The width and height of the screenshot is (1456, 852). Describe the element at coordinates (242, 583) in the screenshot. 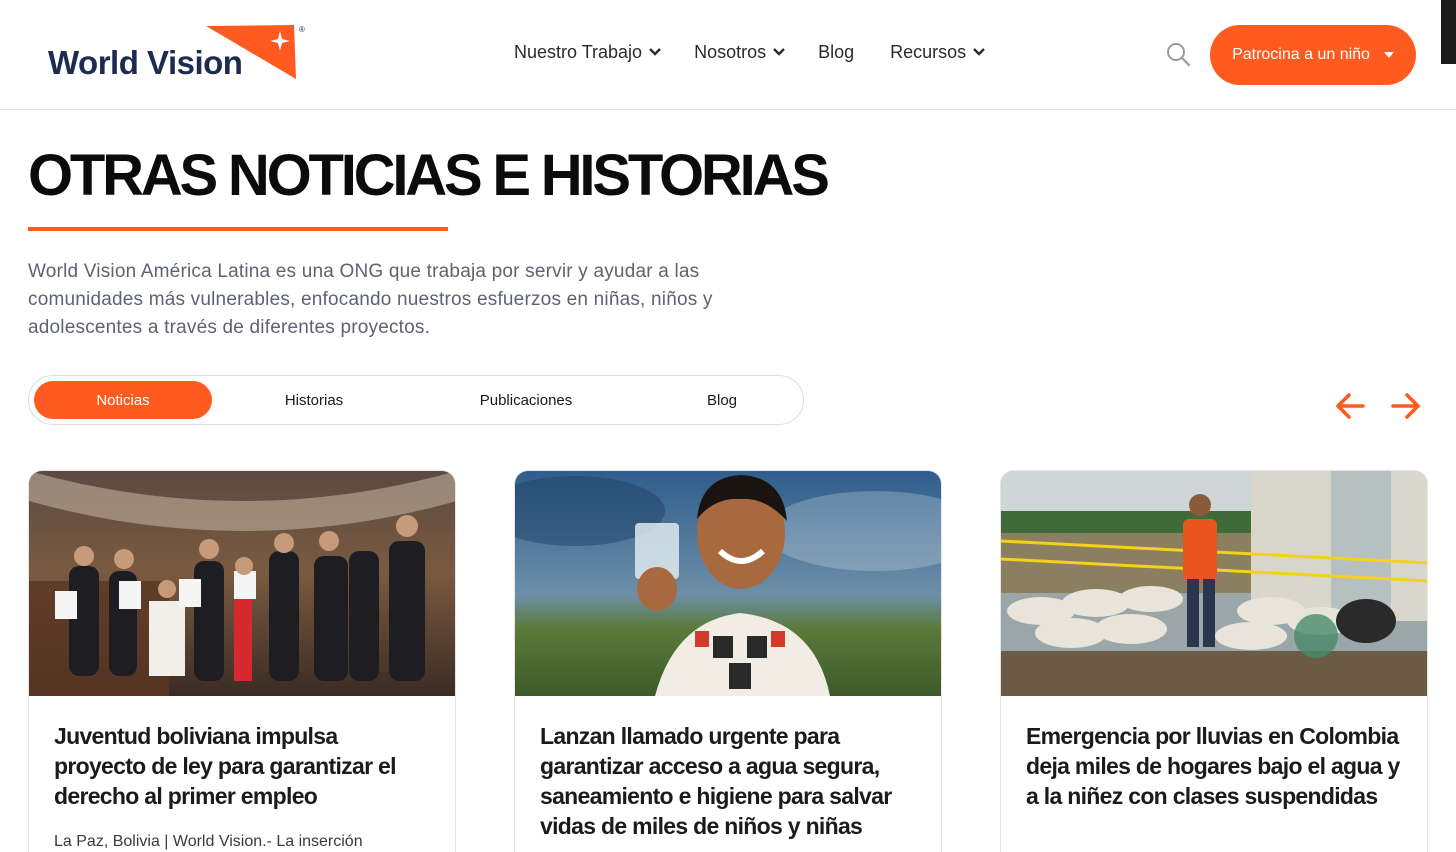

I see `card-image-youth-certificates` at that location.